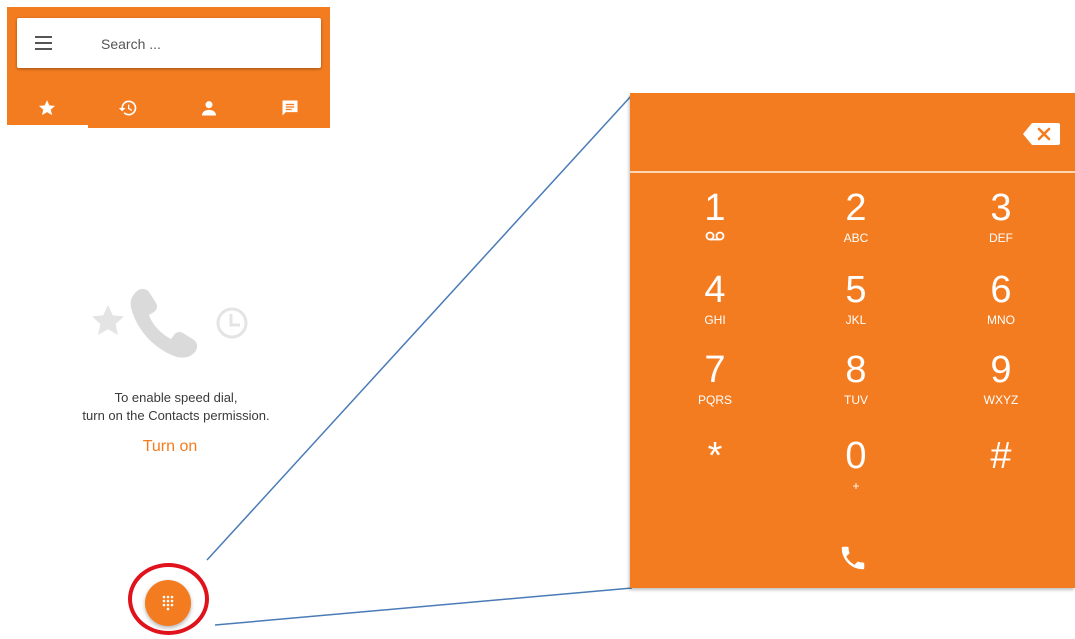 The image size is (1075, 639). I want to click on history-icon, so click(127, 107).